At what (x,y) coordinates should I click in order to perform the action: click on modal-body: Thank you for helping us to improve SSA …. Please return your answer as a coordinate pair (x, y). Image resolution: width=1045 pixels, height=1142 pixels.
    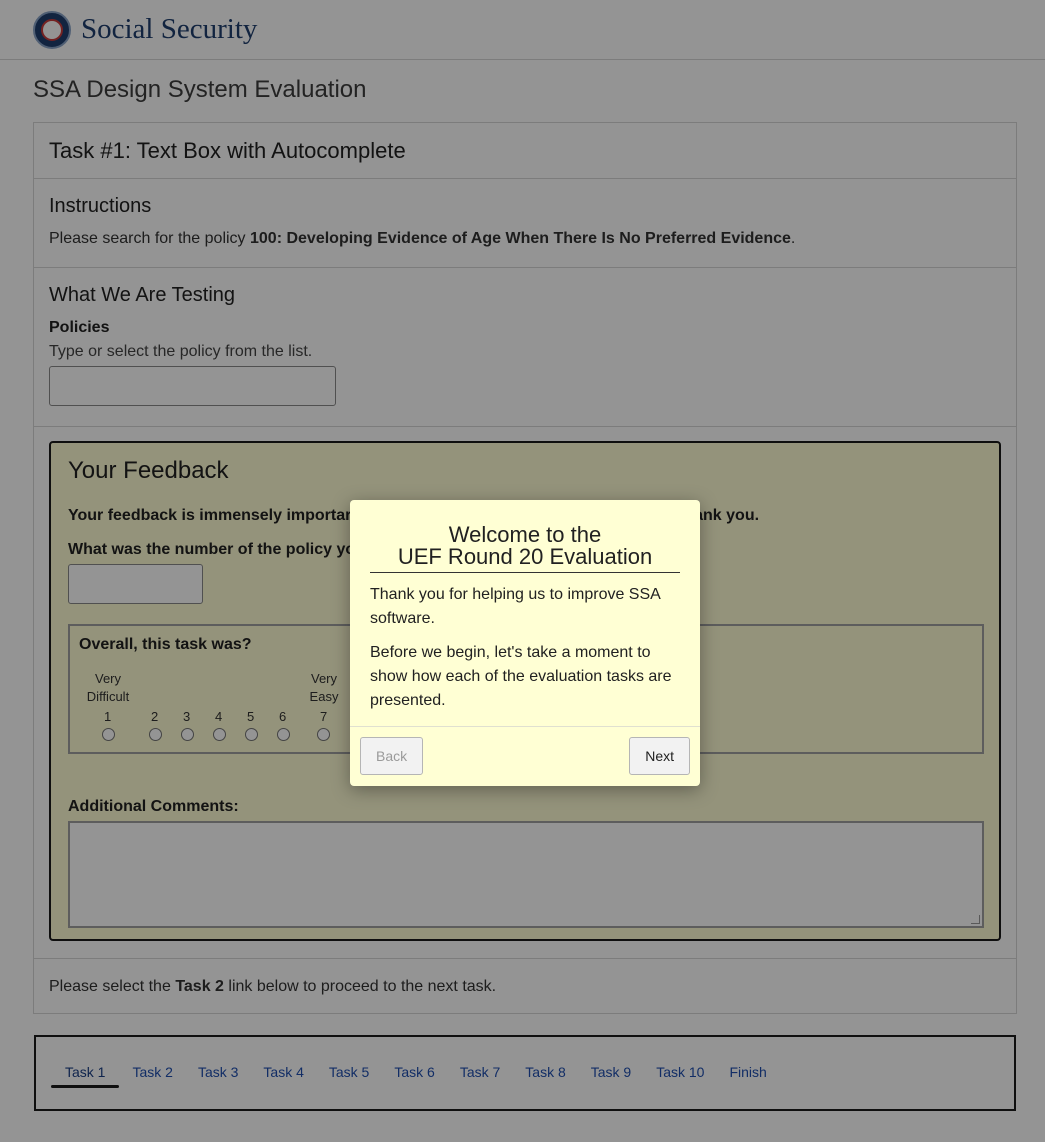
    Looking at the image, I should click on (525, 643).